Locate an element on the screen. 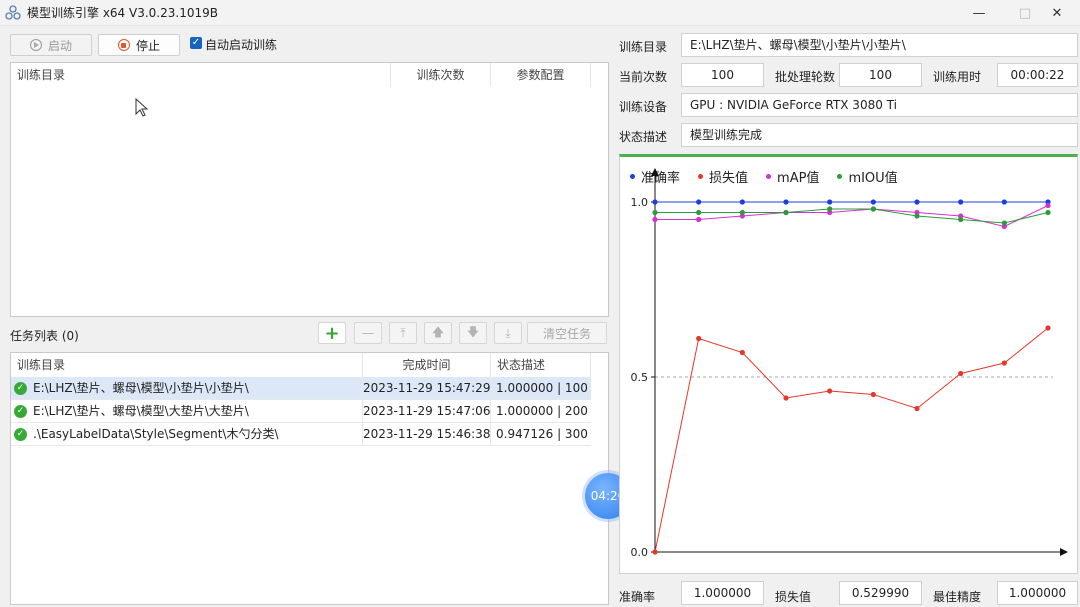 This screenshot has width=1080, height=607. close-button: ✕ is located at coordinates (1057, 13).